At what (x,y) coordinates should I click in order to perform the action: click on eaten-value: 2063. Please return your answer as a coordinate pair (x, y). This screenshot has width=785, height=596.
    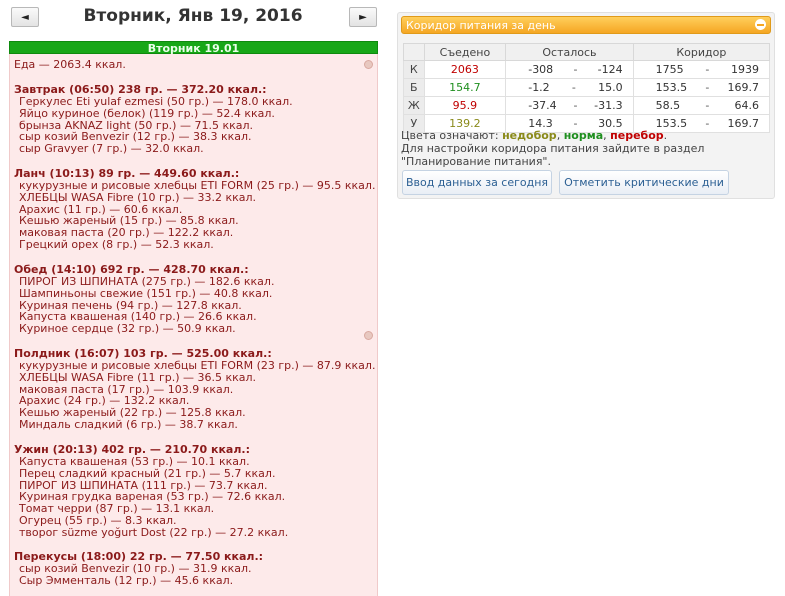
    Looking at the image, I should click on (465, 69).